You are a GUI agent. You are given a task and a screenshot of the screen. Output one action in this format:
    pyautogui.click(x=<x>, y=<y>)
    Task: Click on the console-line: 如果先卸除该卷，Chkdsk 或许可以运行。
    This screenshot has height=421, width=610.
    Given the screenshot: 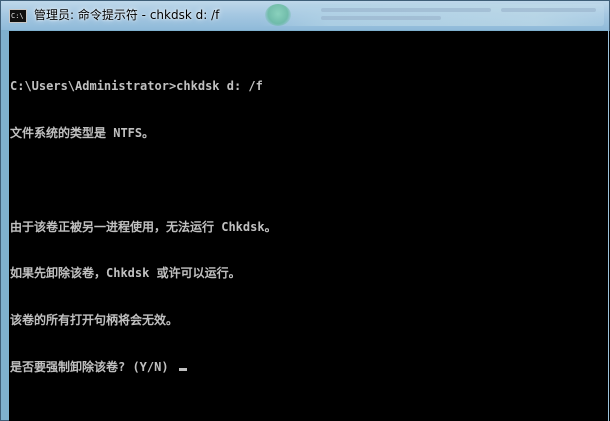 What is the action you would take?
    pyautogui.click(x=125, y=273)
    